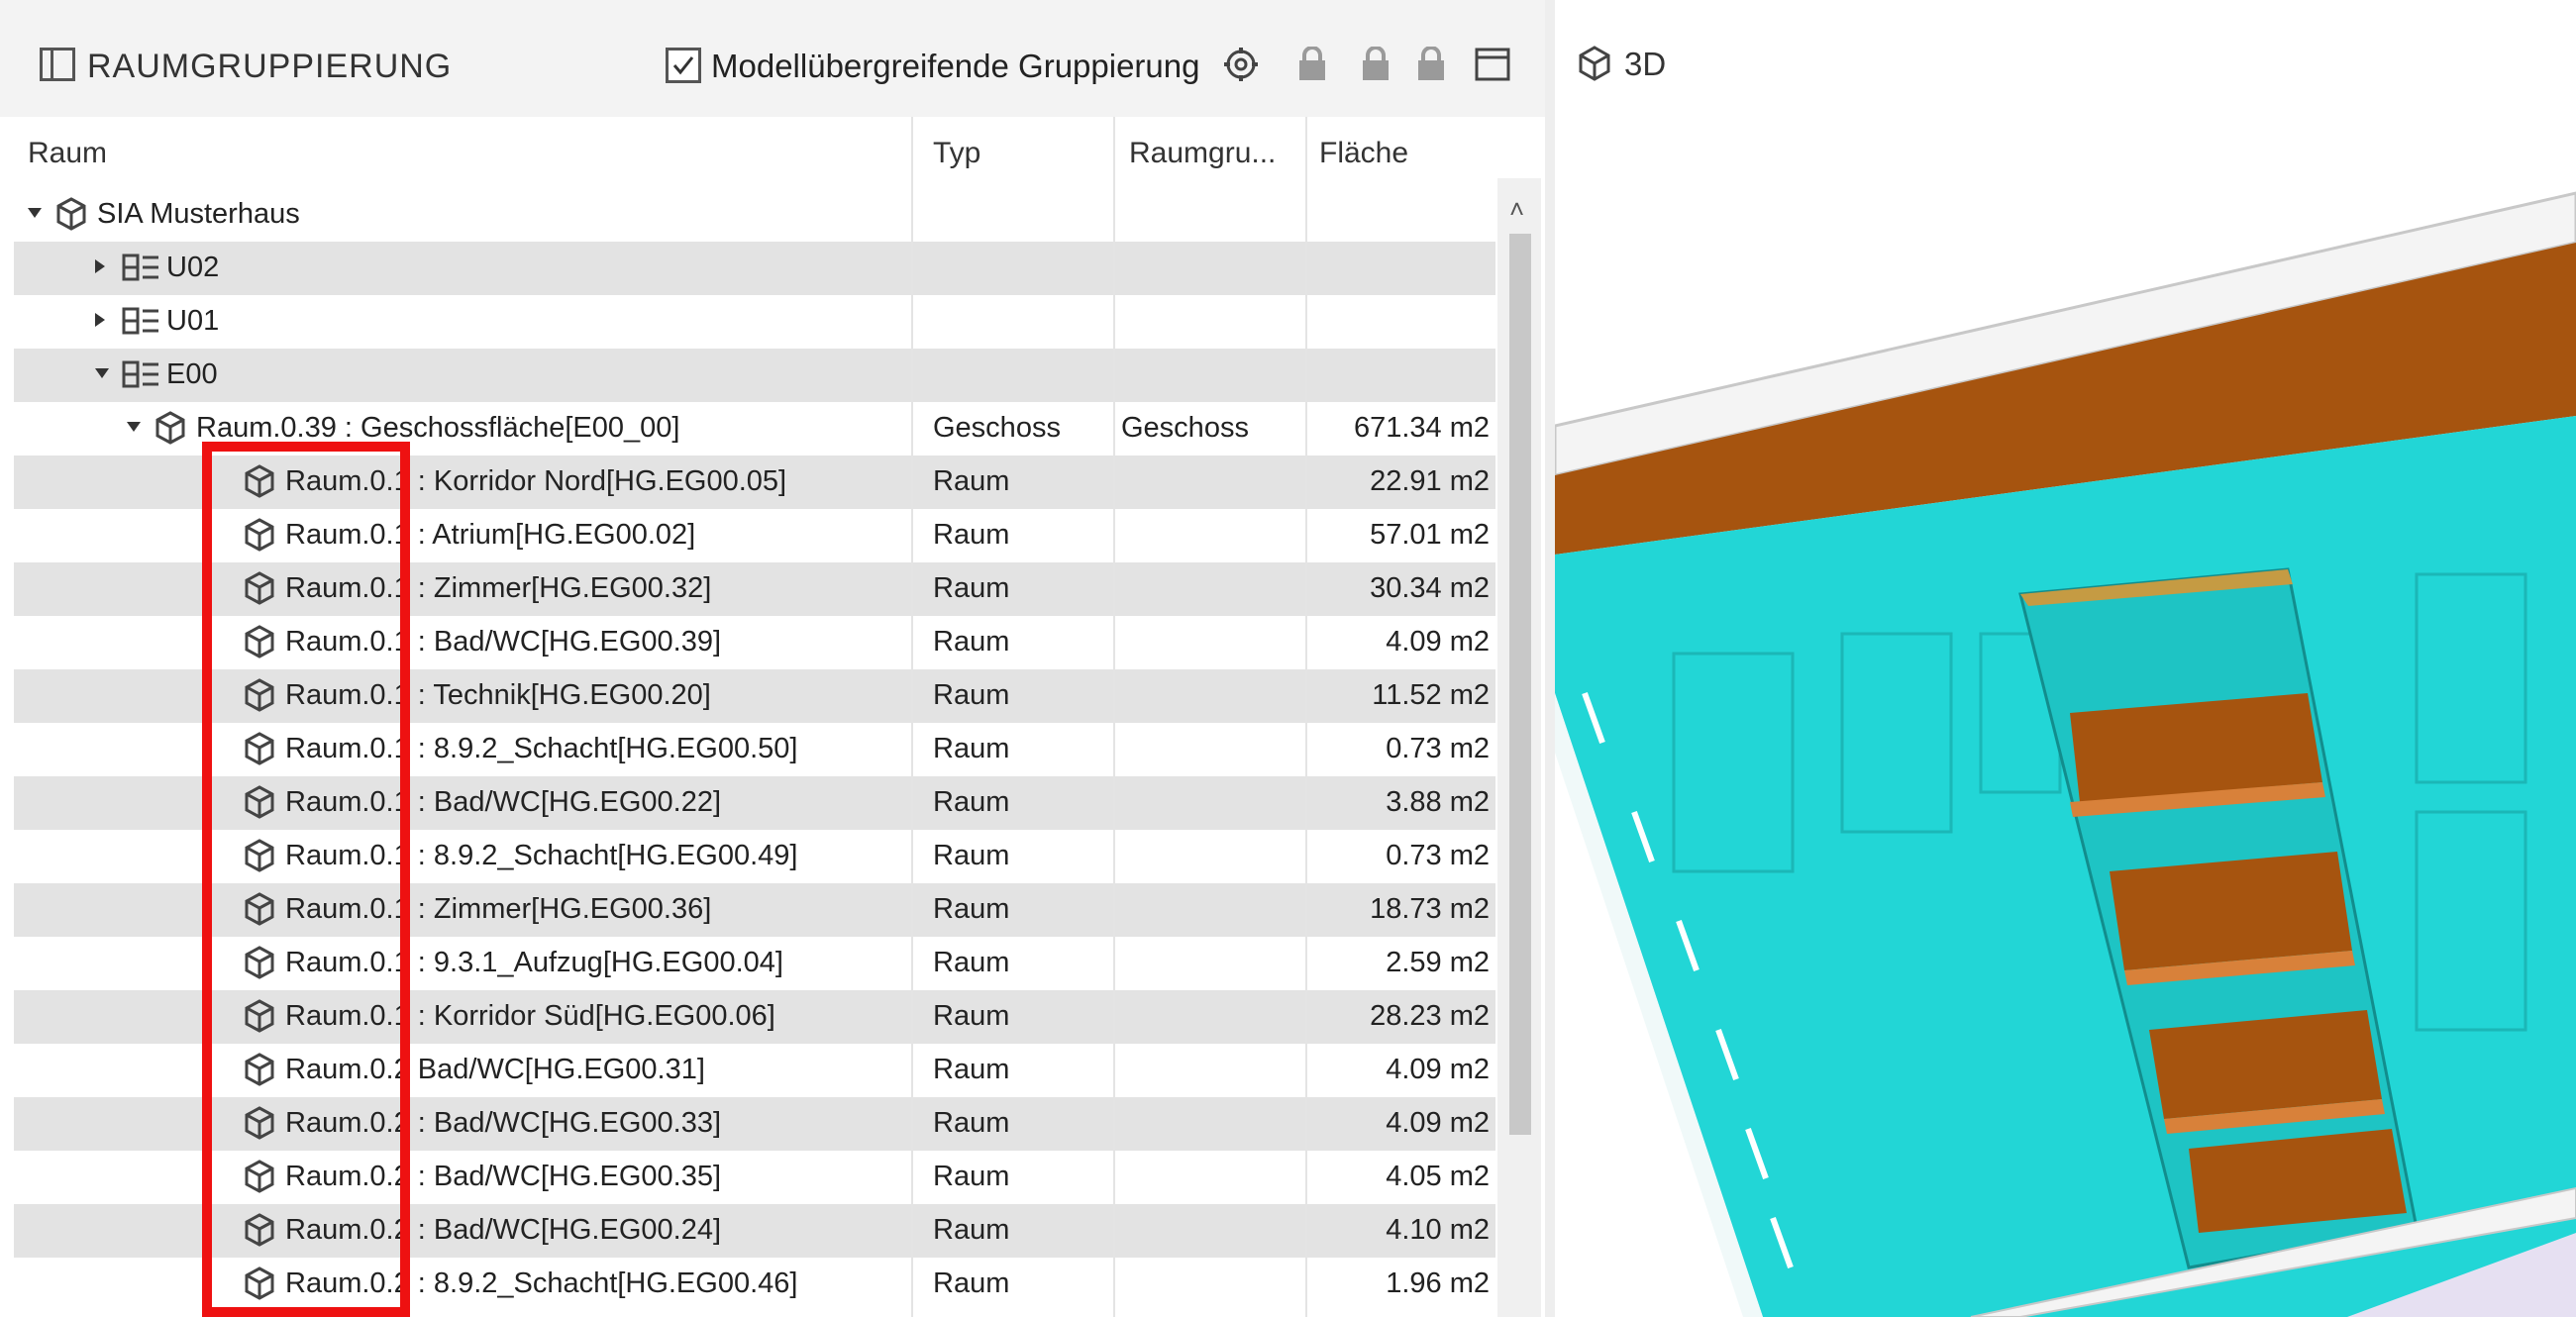 The width and height of the screenshot is (2576, 1317). What do you see at coordinates (1492, 65) in the screenshot?
I see `window-icon` at bounding box center [1492, 65].